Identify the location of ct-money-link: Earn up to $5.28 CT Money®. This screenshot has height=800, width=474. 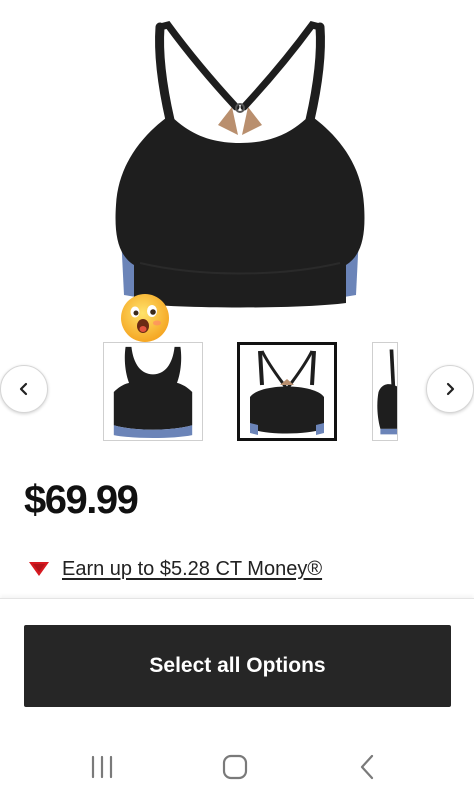
(192, 569).